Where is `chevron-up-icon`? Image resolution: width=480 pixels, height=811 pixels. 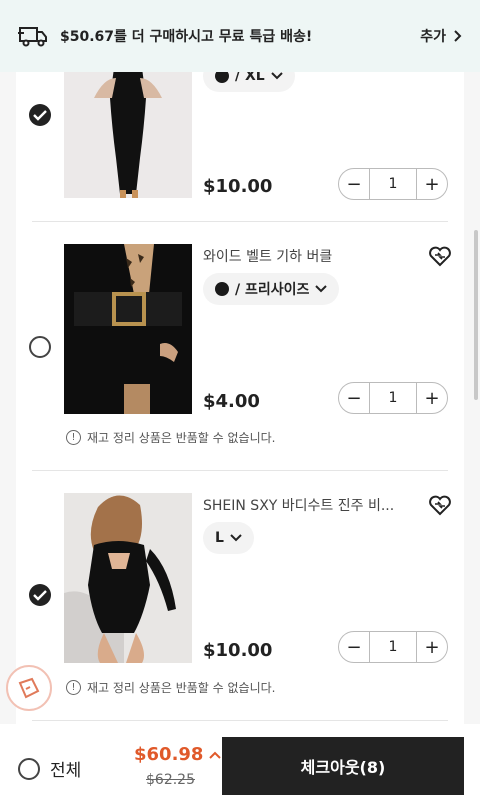
chevron-up-icon is located at coordinates (215, 755).